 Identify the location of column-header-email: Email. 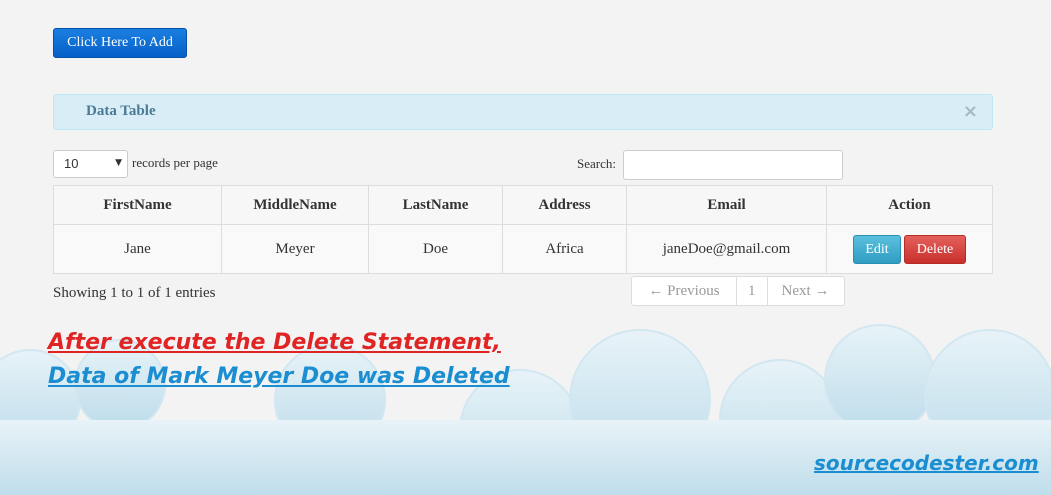
(726, 205).